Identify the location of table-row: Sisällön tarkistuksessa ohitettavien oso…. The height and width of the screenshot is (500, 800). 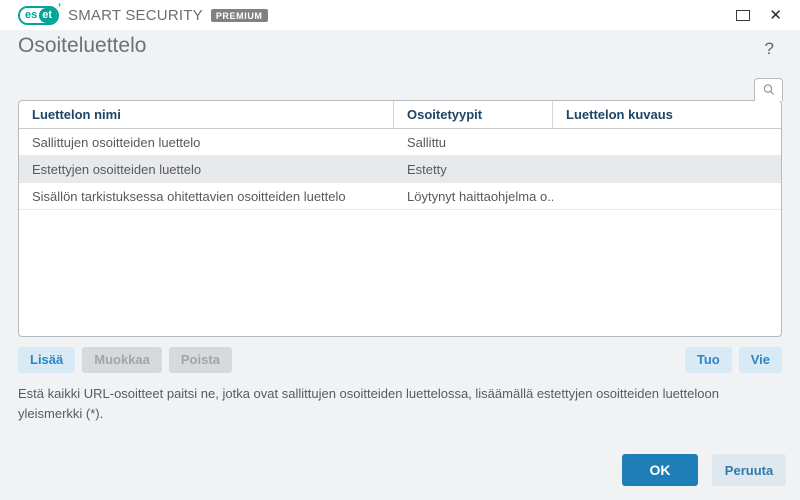
(400, 196).